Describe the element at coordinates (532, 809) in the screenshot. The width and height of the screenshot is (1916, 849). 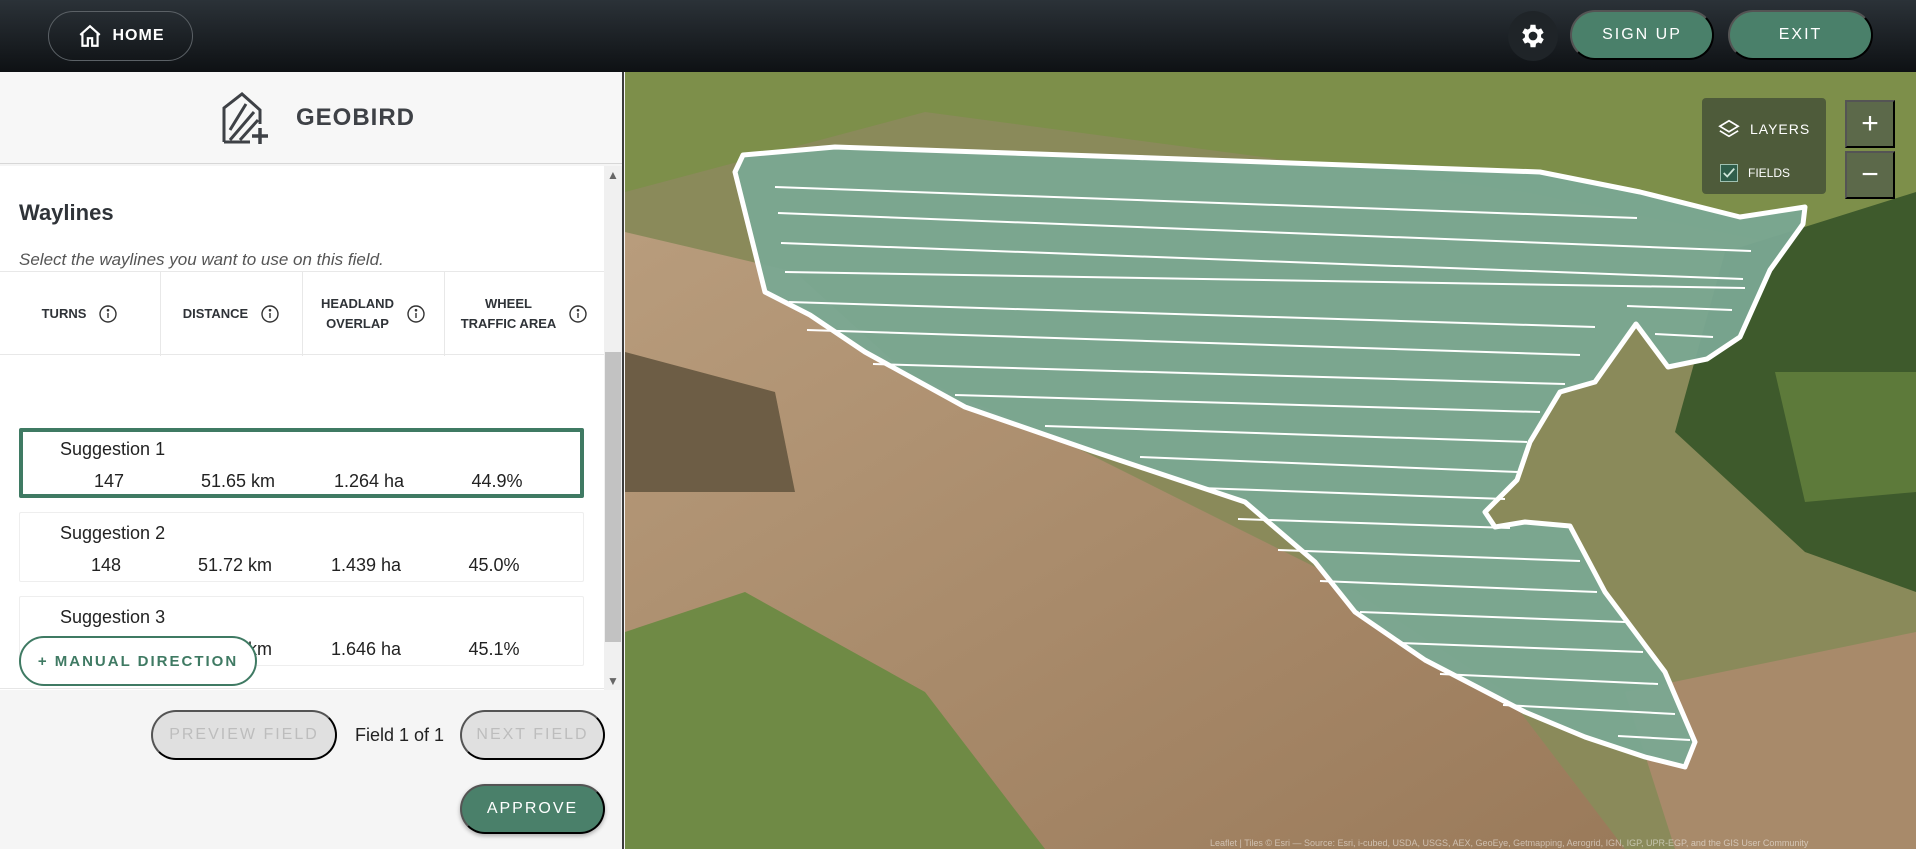
I see `approve-button: APPROVE` at that location.